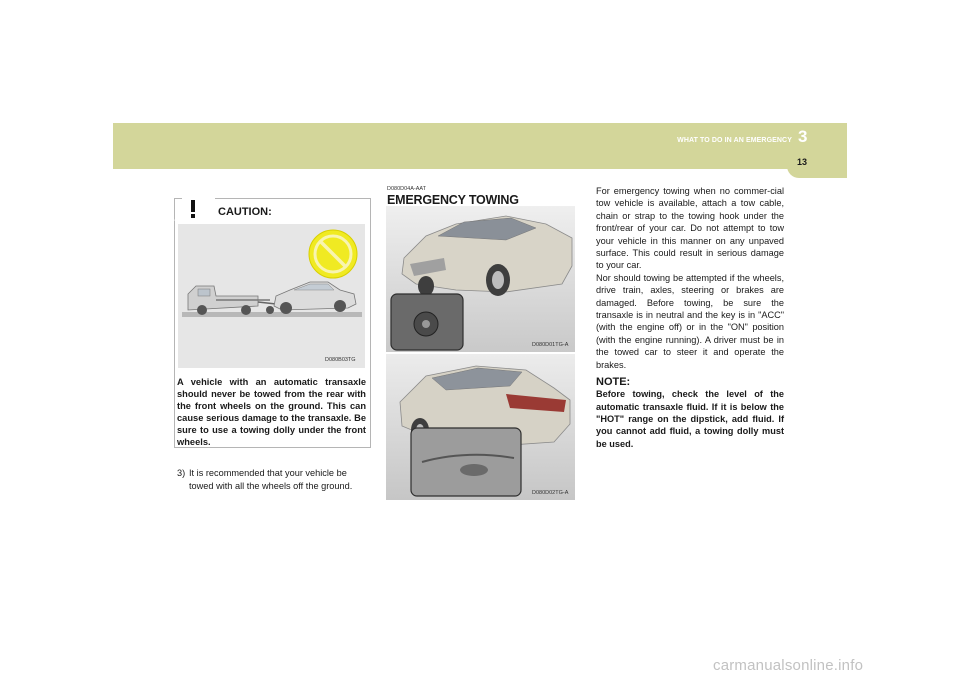 The height and width of the screenshot is (678, 960). Describe the element at coordinates (550, 493) in the screenshot. I see `photo-caption: D080D02TG-A` at that location.